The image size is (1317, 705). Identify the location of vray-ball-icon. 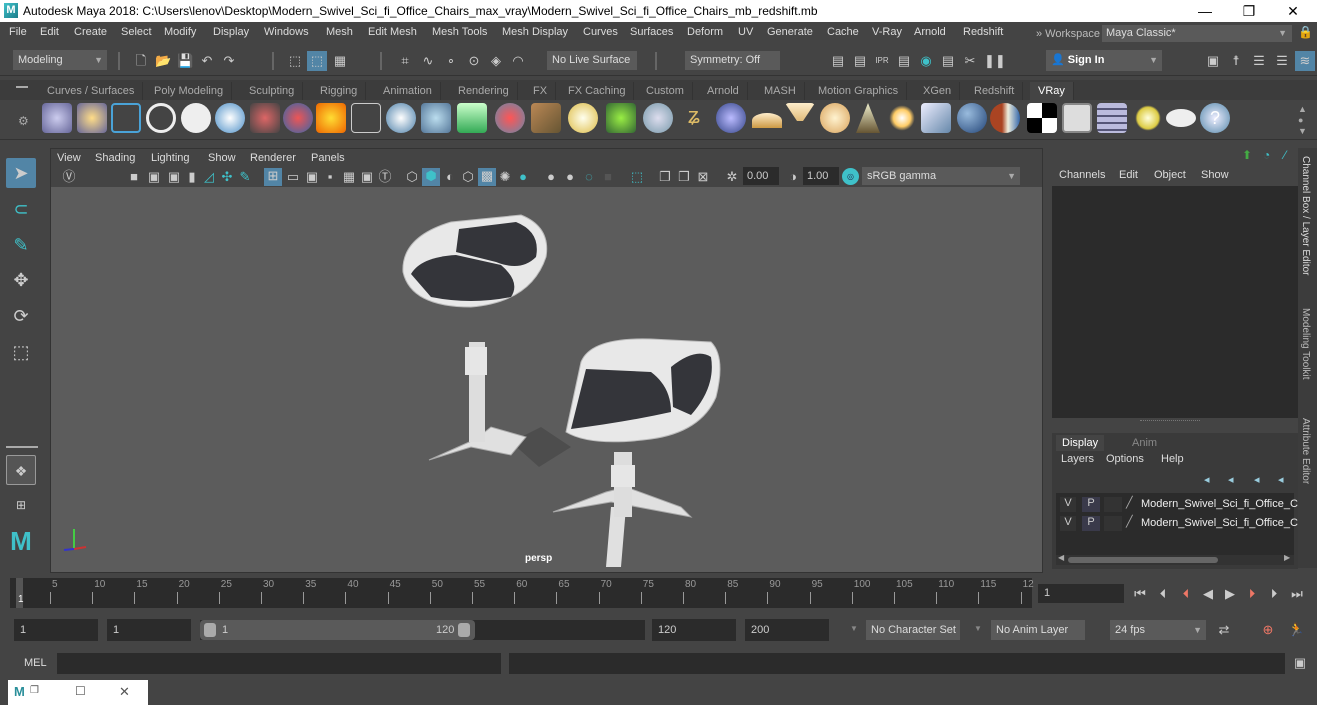
(972, 118).